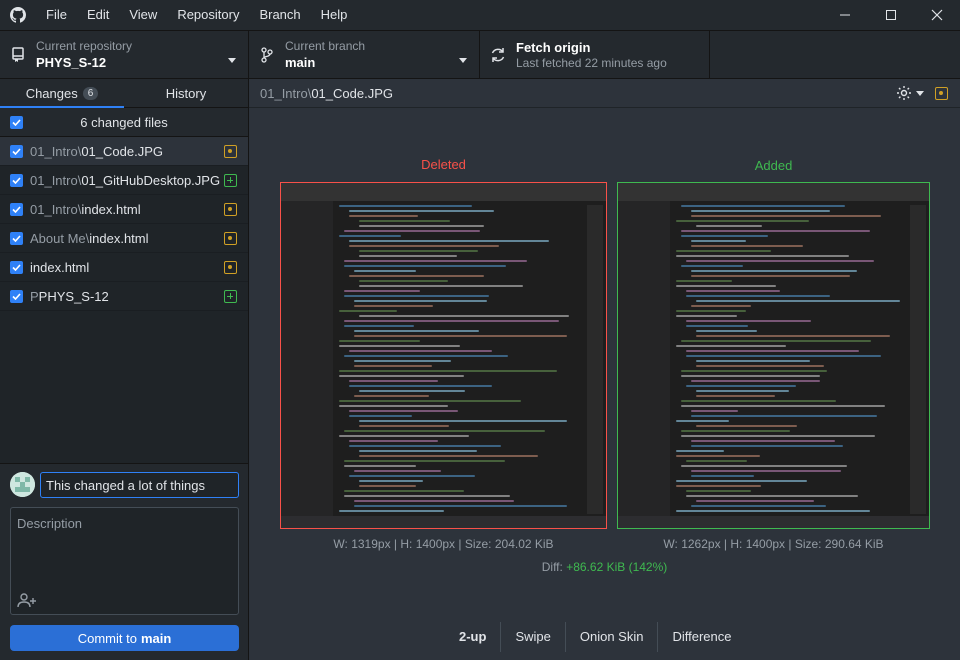  Describe the element at coordinates (60, 238) in the screenshot. I see `file-dir: About Me\` at that location.